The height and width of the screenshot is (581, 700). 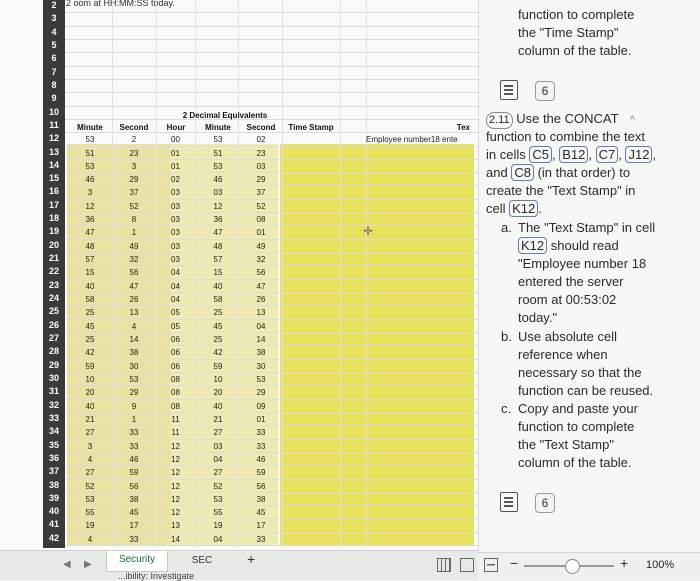 I want to click on page-break-icon, so click(x=491, y=565).